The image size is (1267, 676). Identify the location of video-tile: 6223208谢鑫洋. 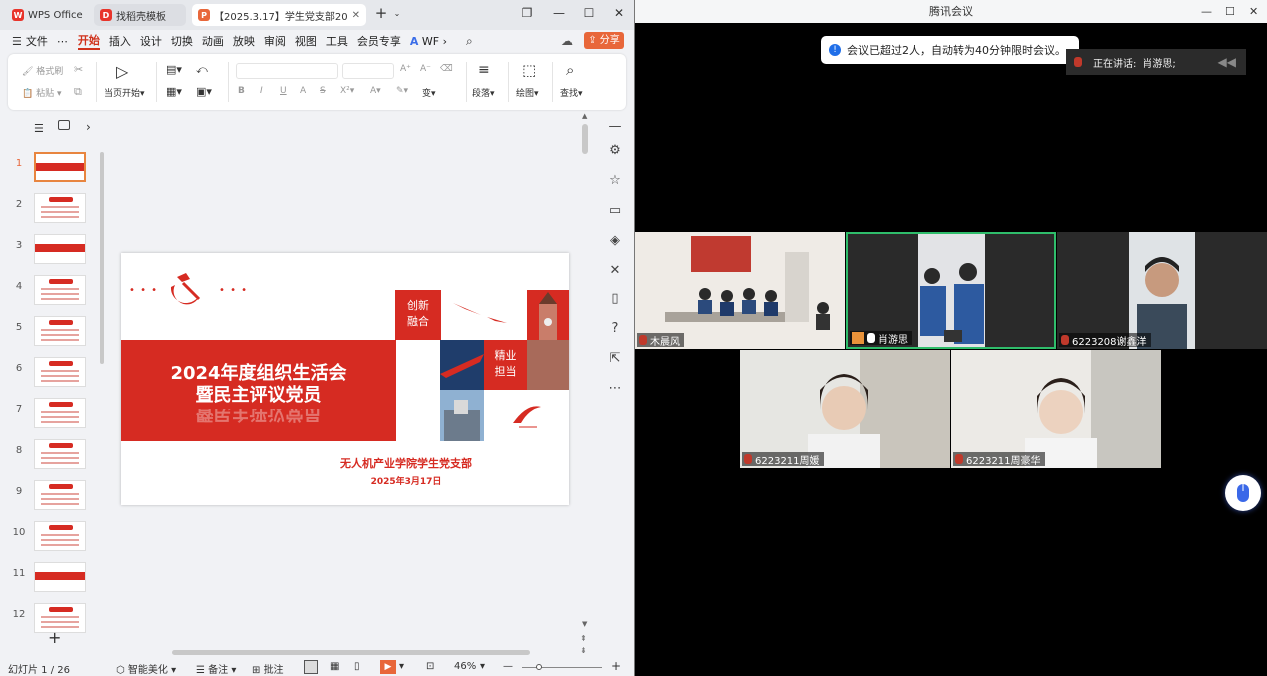
(1162, 290).